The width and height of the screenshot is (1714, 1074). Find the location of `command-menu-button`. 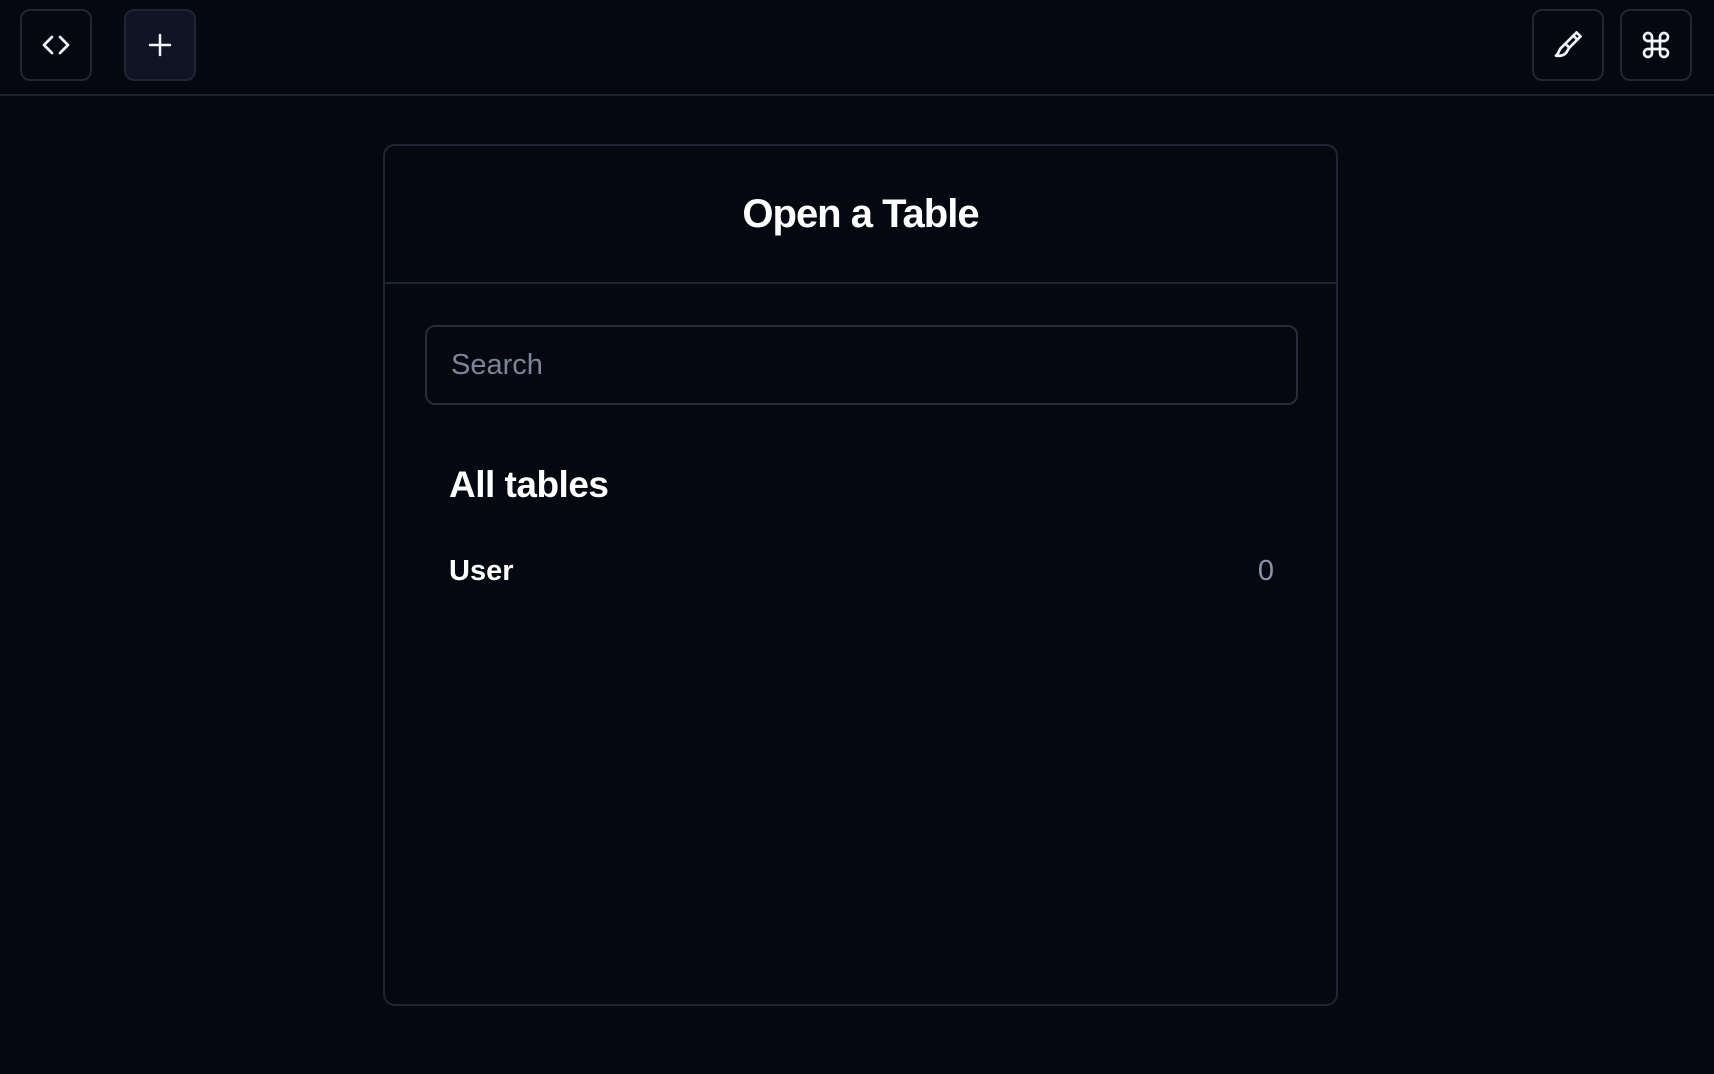

command-menu-button is located at coordinates (1656, 45).